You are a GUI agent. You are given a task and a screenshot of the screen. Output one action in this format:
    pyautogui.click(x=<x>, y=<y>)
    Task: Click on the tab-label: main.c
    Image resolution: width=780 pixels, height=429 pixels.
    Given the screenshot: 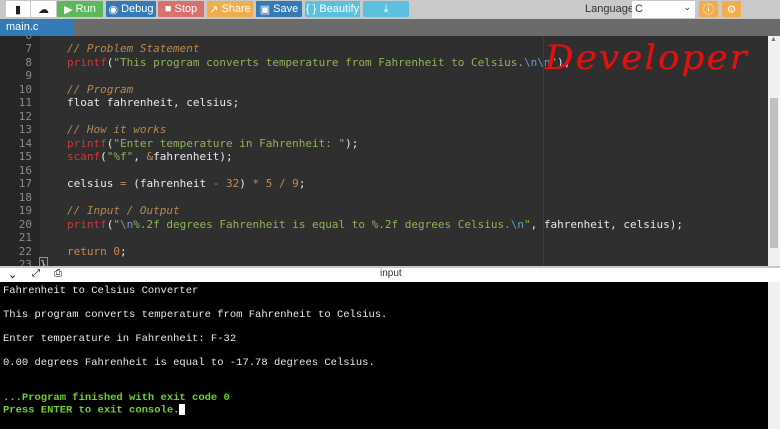 What is the action you would take?
    pyautogui.click(x=22, y=27)
    